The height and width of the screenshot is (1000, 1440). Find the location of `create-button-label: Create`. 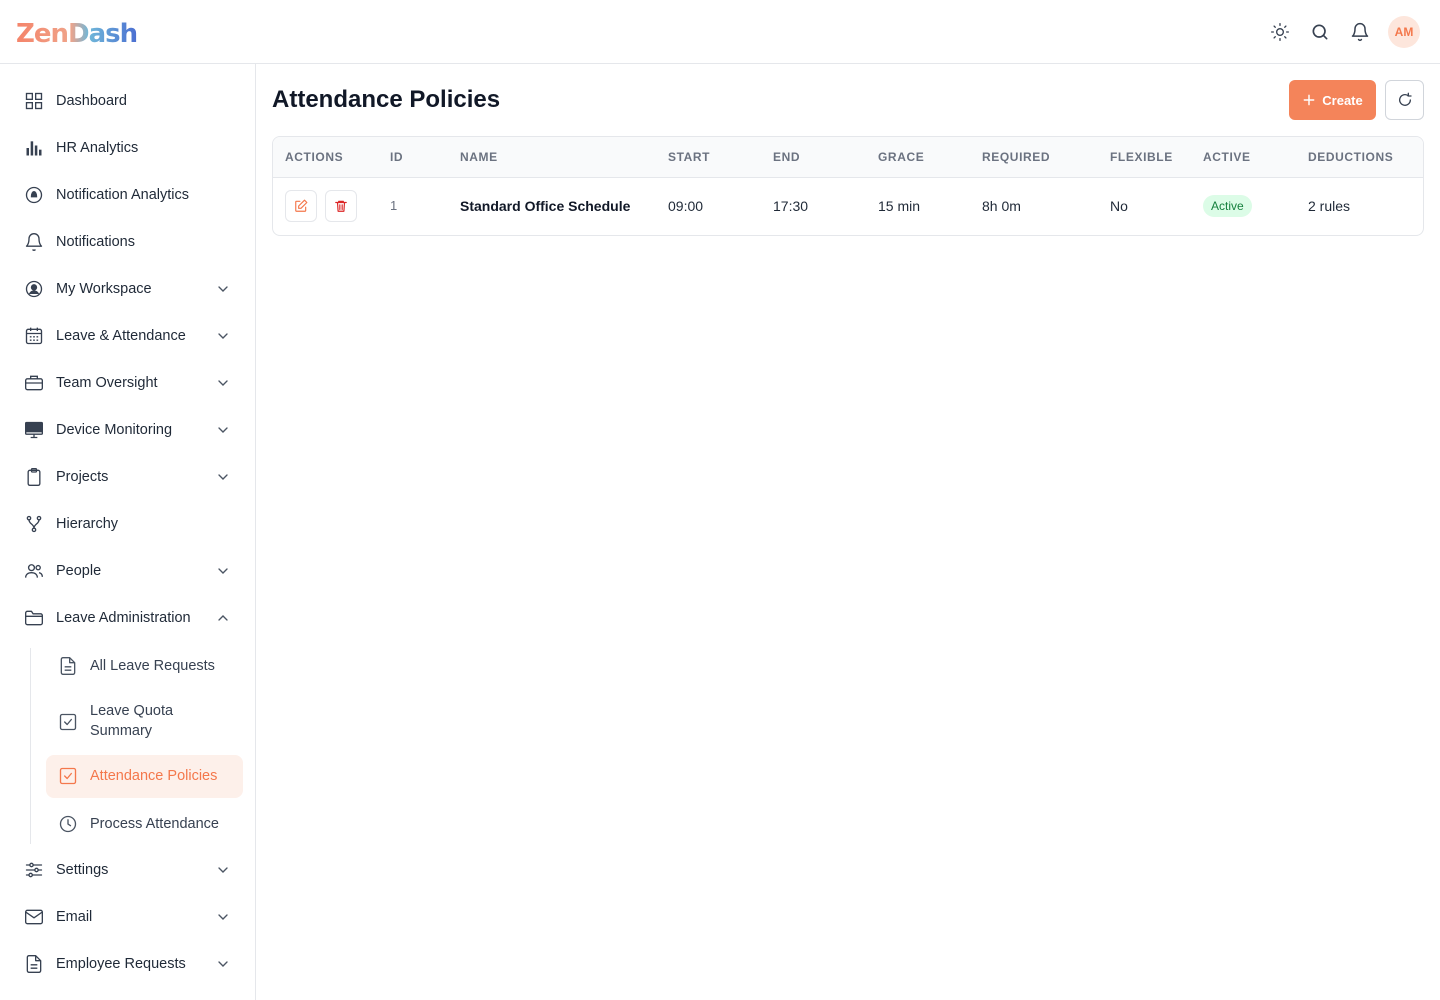

create-button-label: Create is located at coordinates (1342, 100).